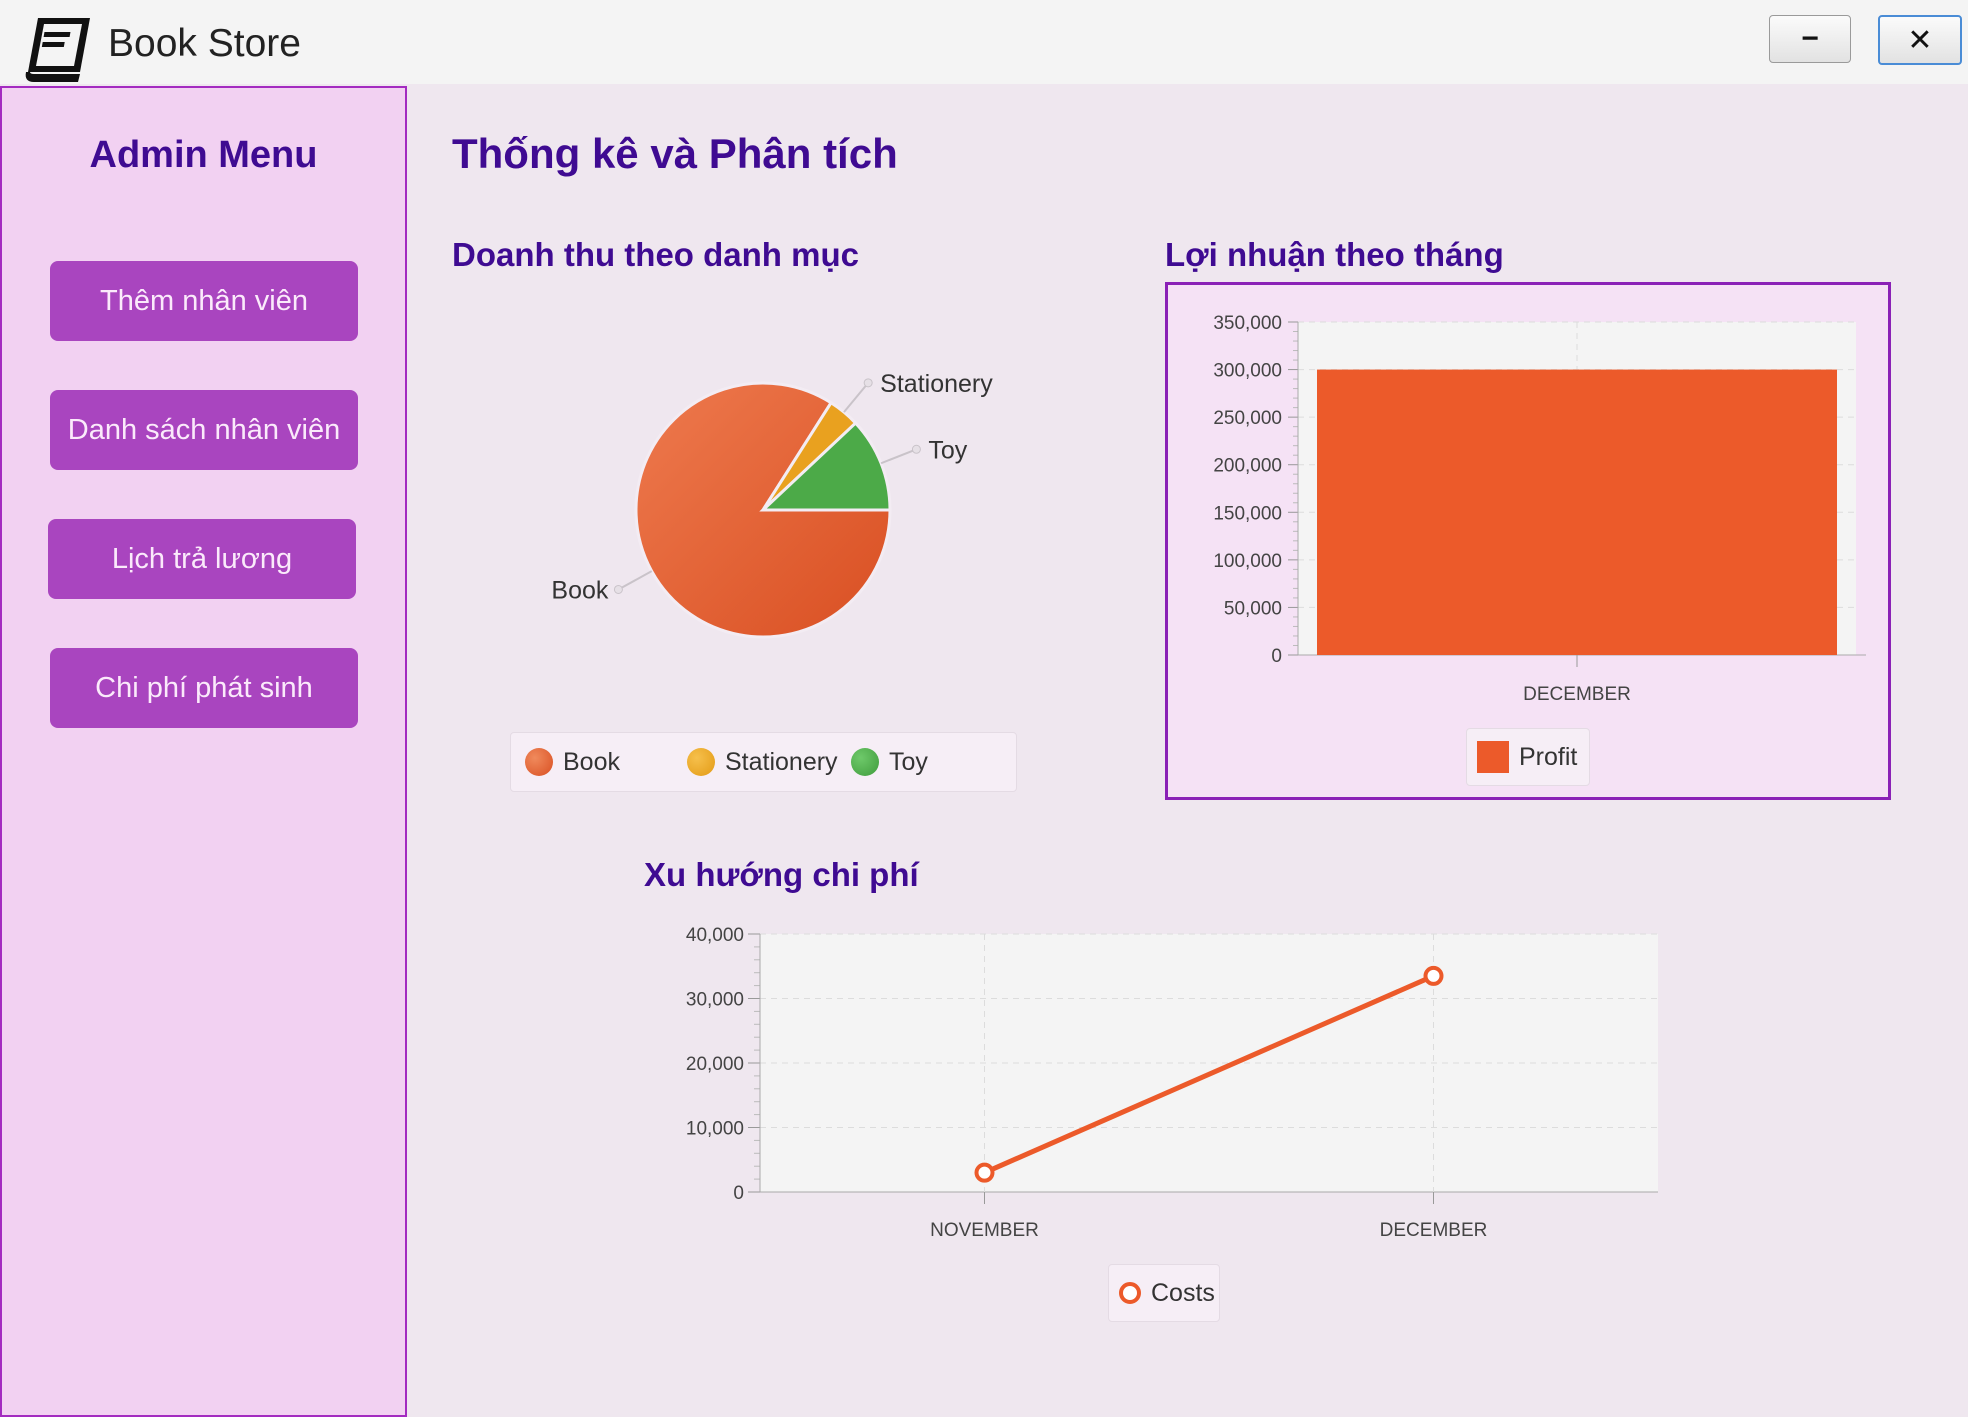 The height and width of the screenshot is (1417, 1968). What do you see at coordinates (1130, 1293) in the screenshot?
I see `costs-legend-marker` at bounding box center [1130, 1293].